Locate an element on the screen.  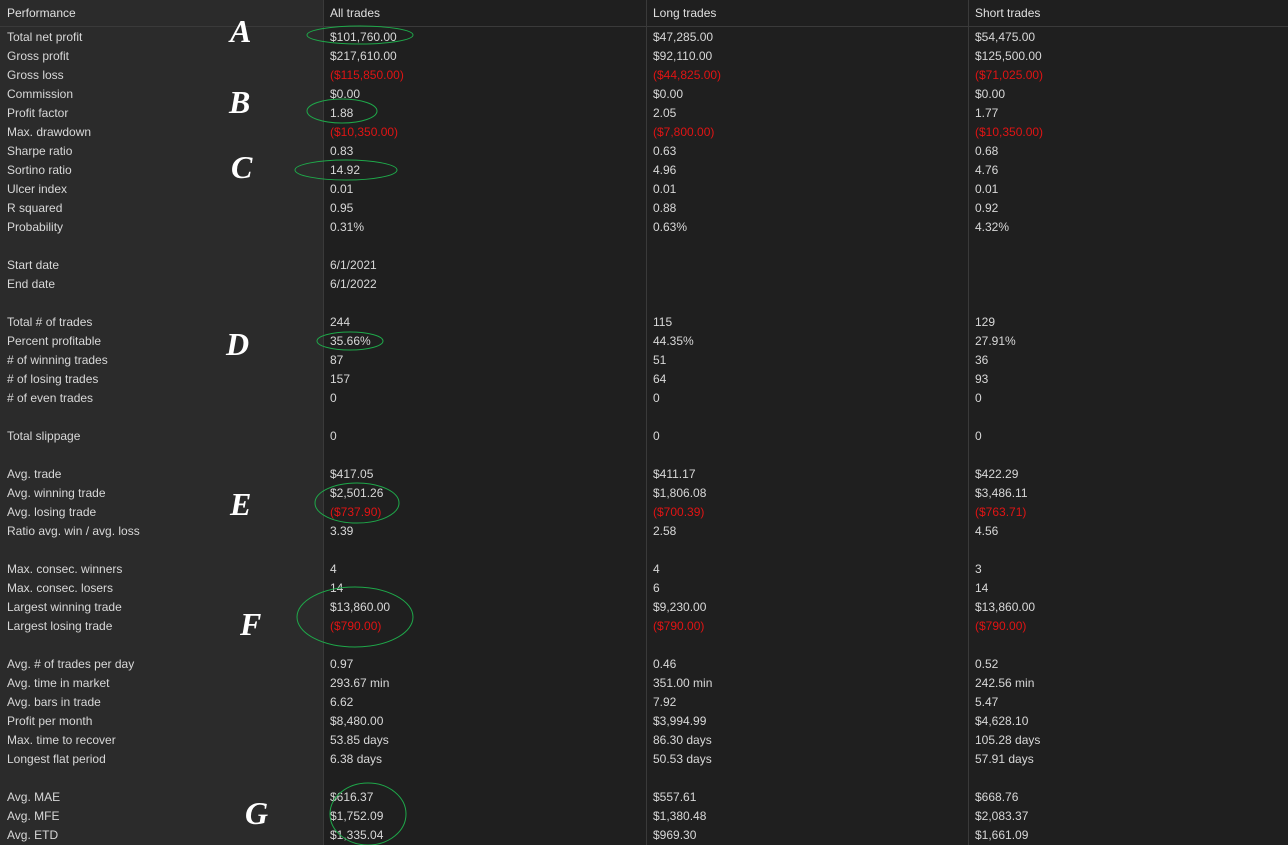
short-trades-value: 105.28 days is located at coordinates (1008, 740).